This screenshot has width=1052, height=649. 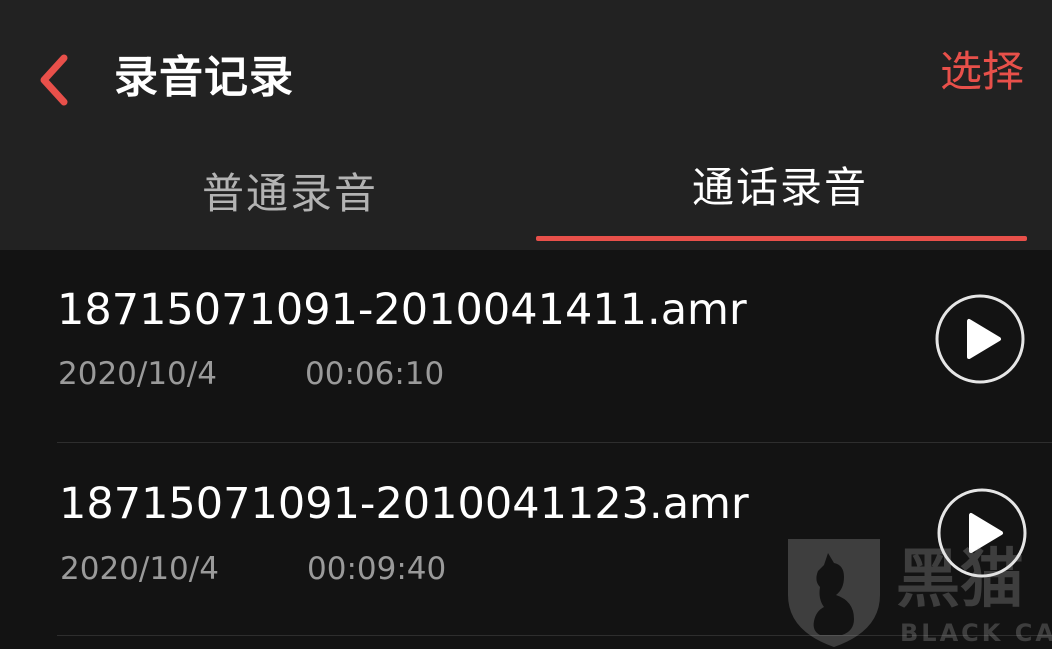 I want to click on recording-duration: 00:06:10, so click(x=375, y=374).